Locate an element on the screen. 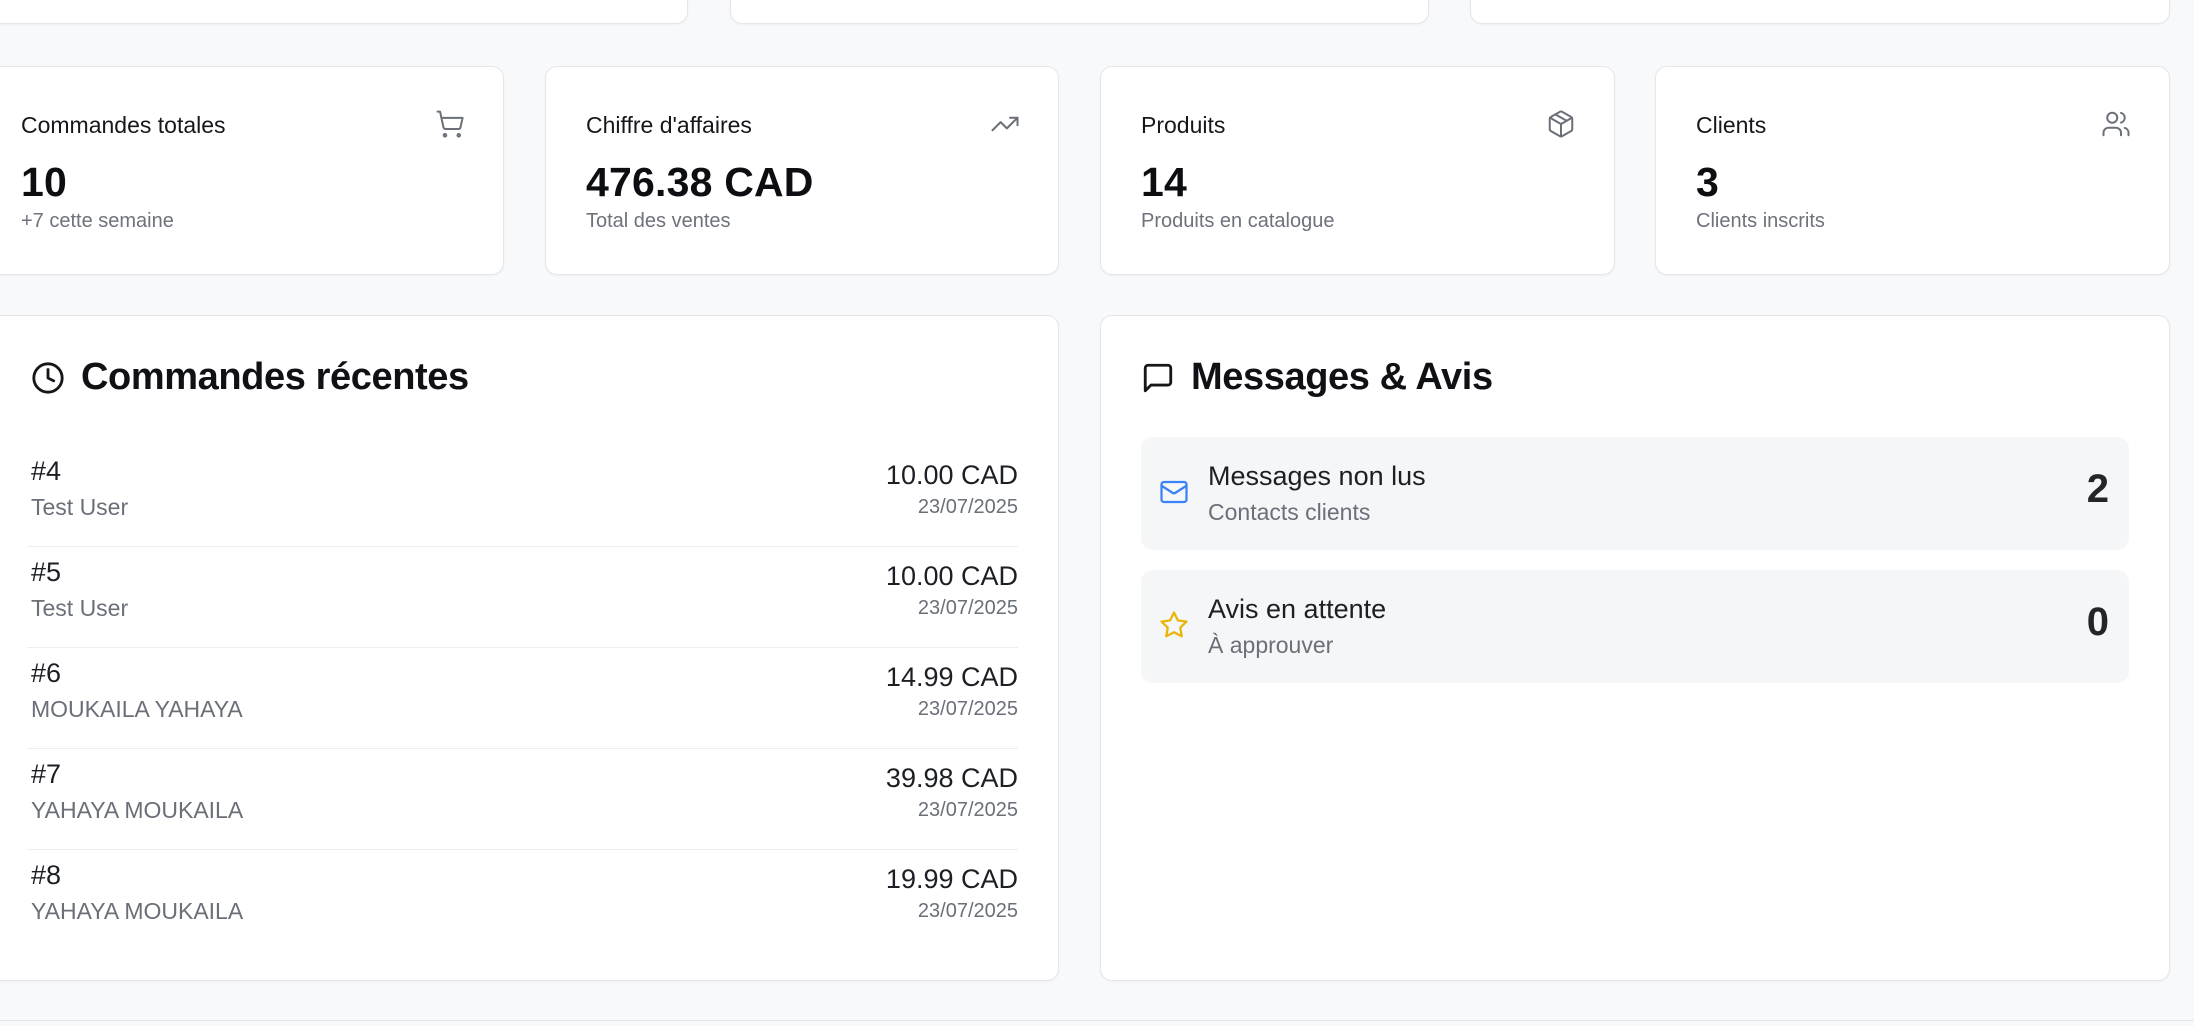 This screenshot has width=2194, height=1026. stat-title: Produits is located at coordinates (1183, 125).